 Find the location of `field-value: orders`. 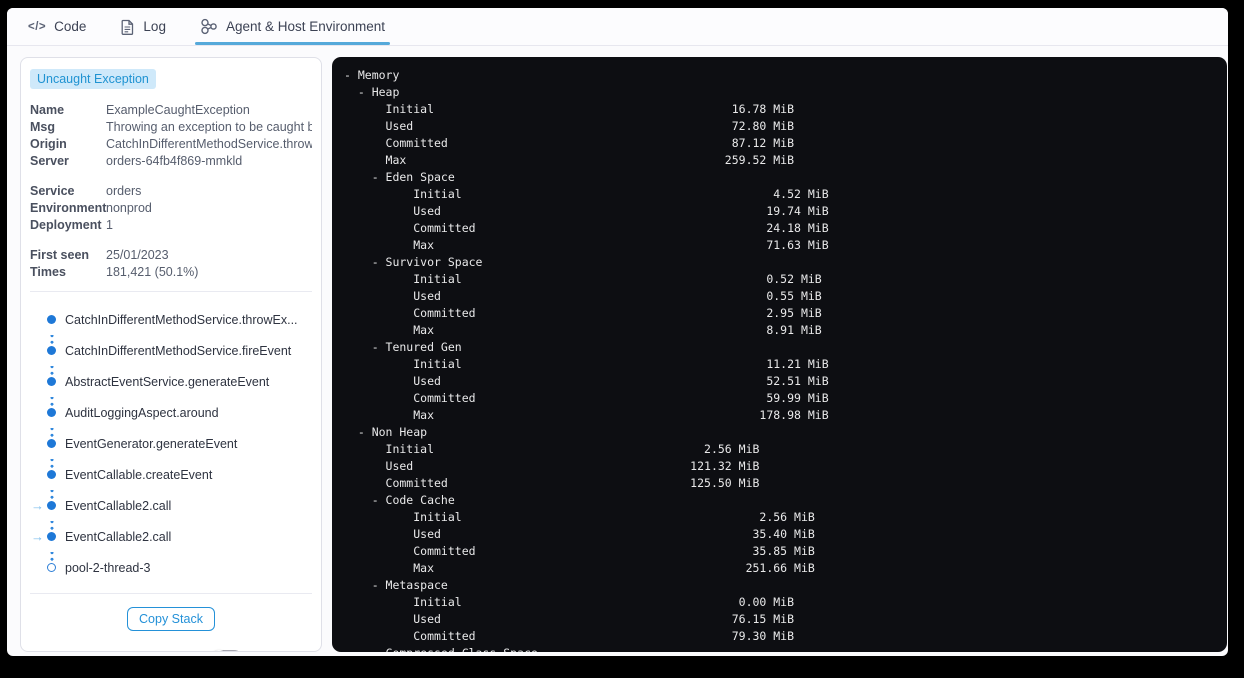

field-value: orders is located at coordinates (124, 191).